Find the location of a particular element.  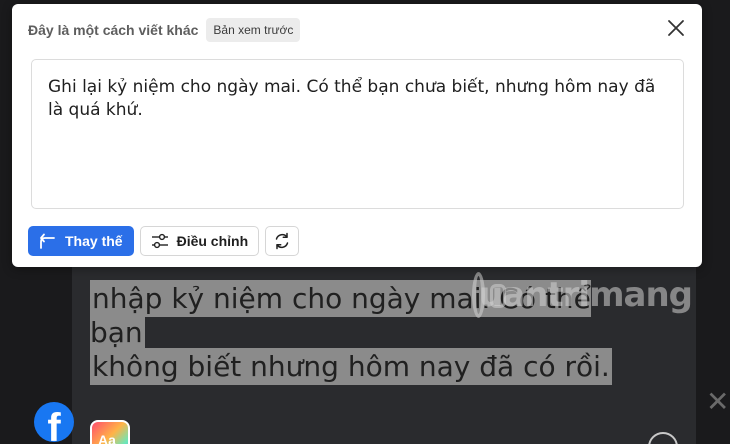

watermark: uantrimang is located at coordinates (582, 295).